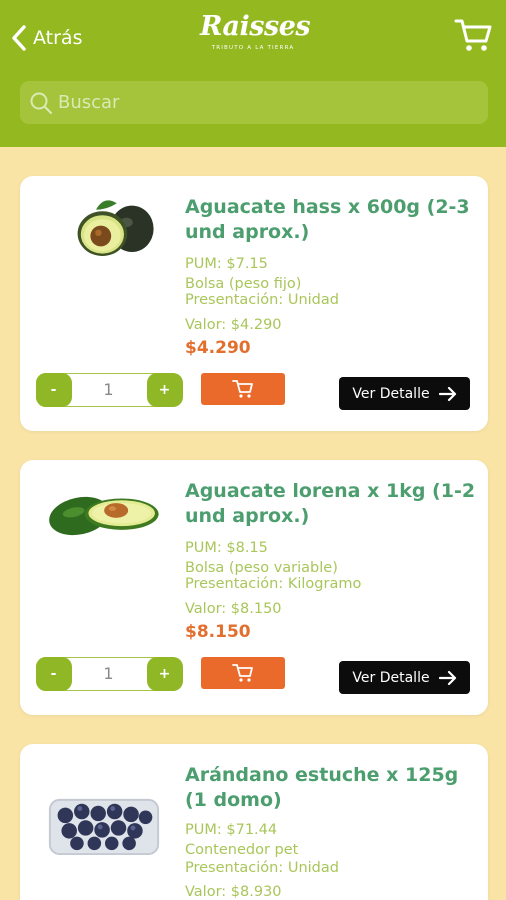 The width and height of the screenshot is (506, 900). Describe the element at coordinates (218, 632) in the screenshot. I see `product-price: $8.150` at that location.